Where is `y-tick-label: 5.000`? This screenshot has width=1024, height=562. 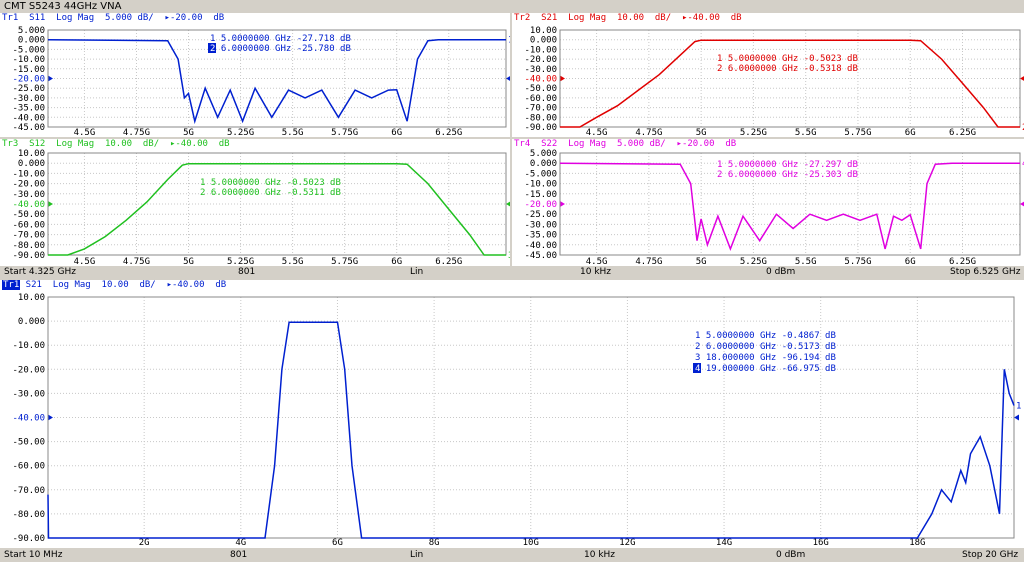 y-tick-label: 5.000 is located at coordinates (543, 154).